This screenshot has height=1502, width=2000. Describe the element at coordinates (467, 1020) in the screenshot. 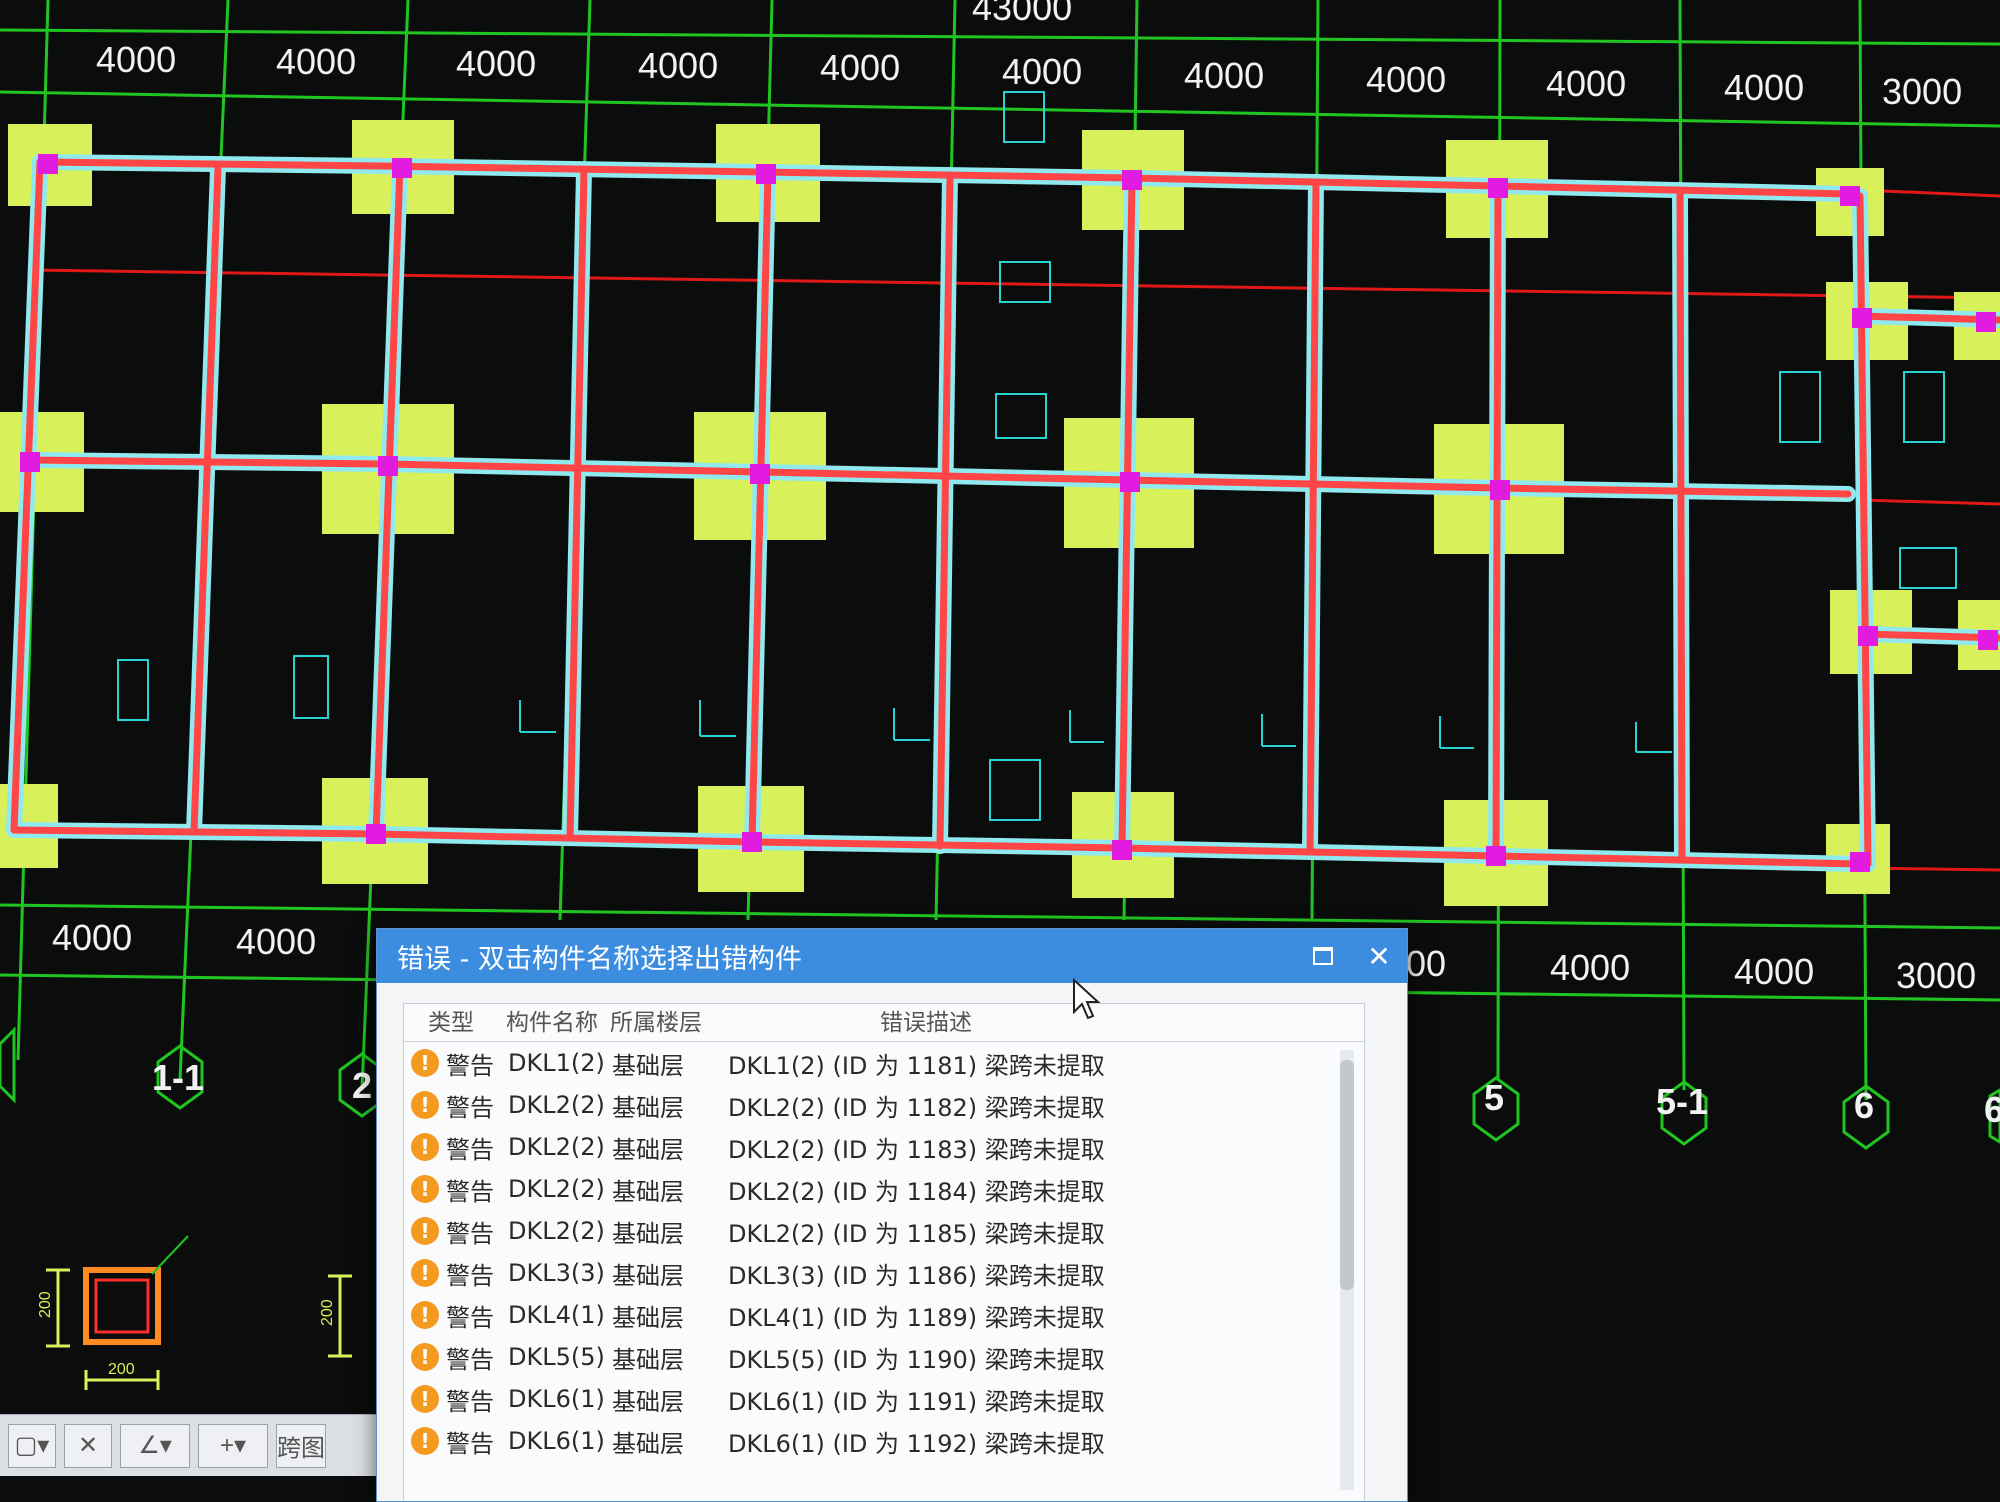

I see `column-header-type: 类型` at that location.